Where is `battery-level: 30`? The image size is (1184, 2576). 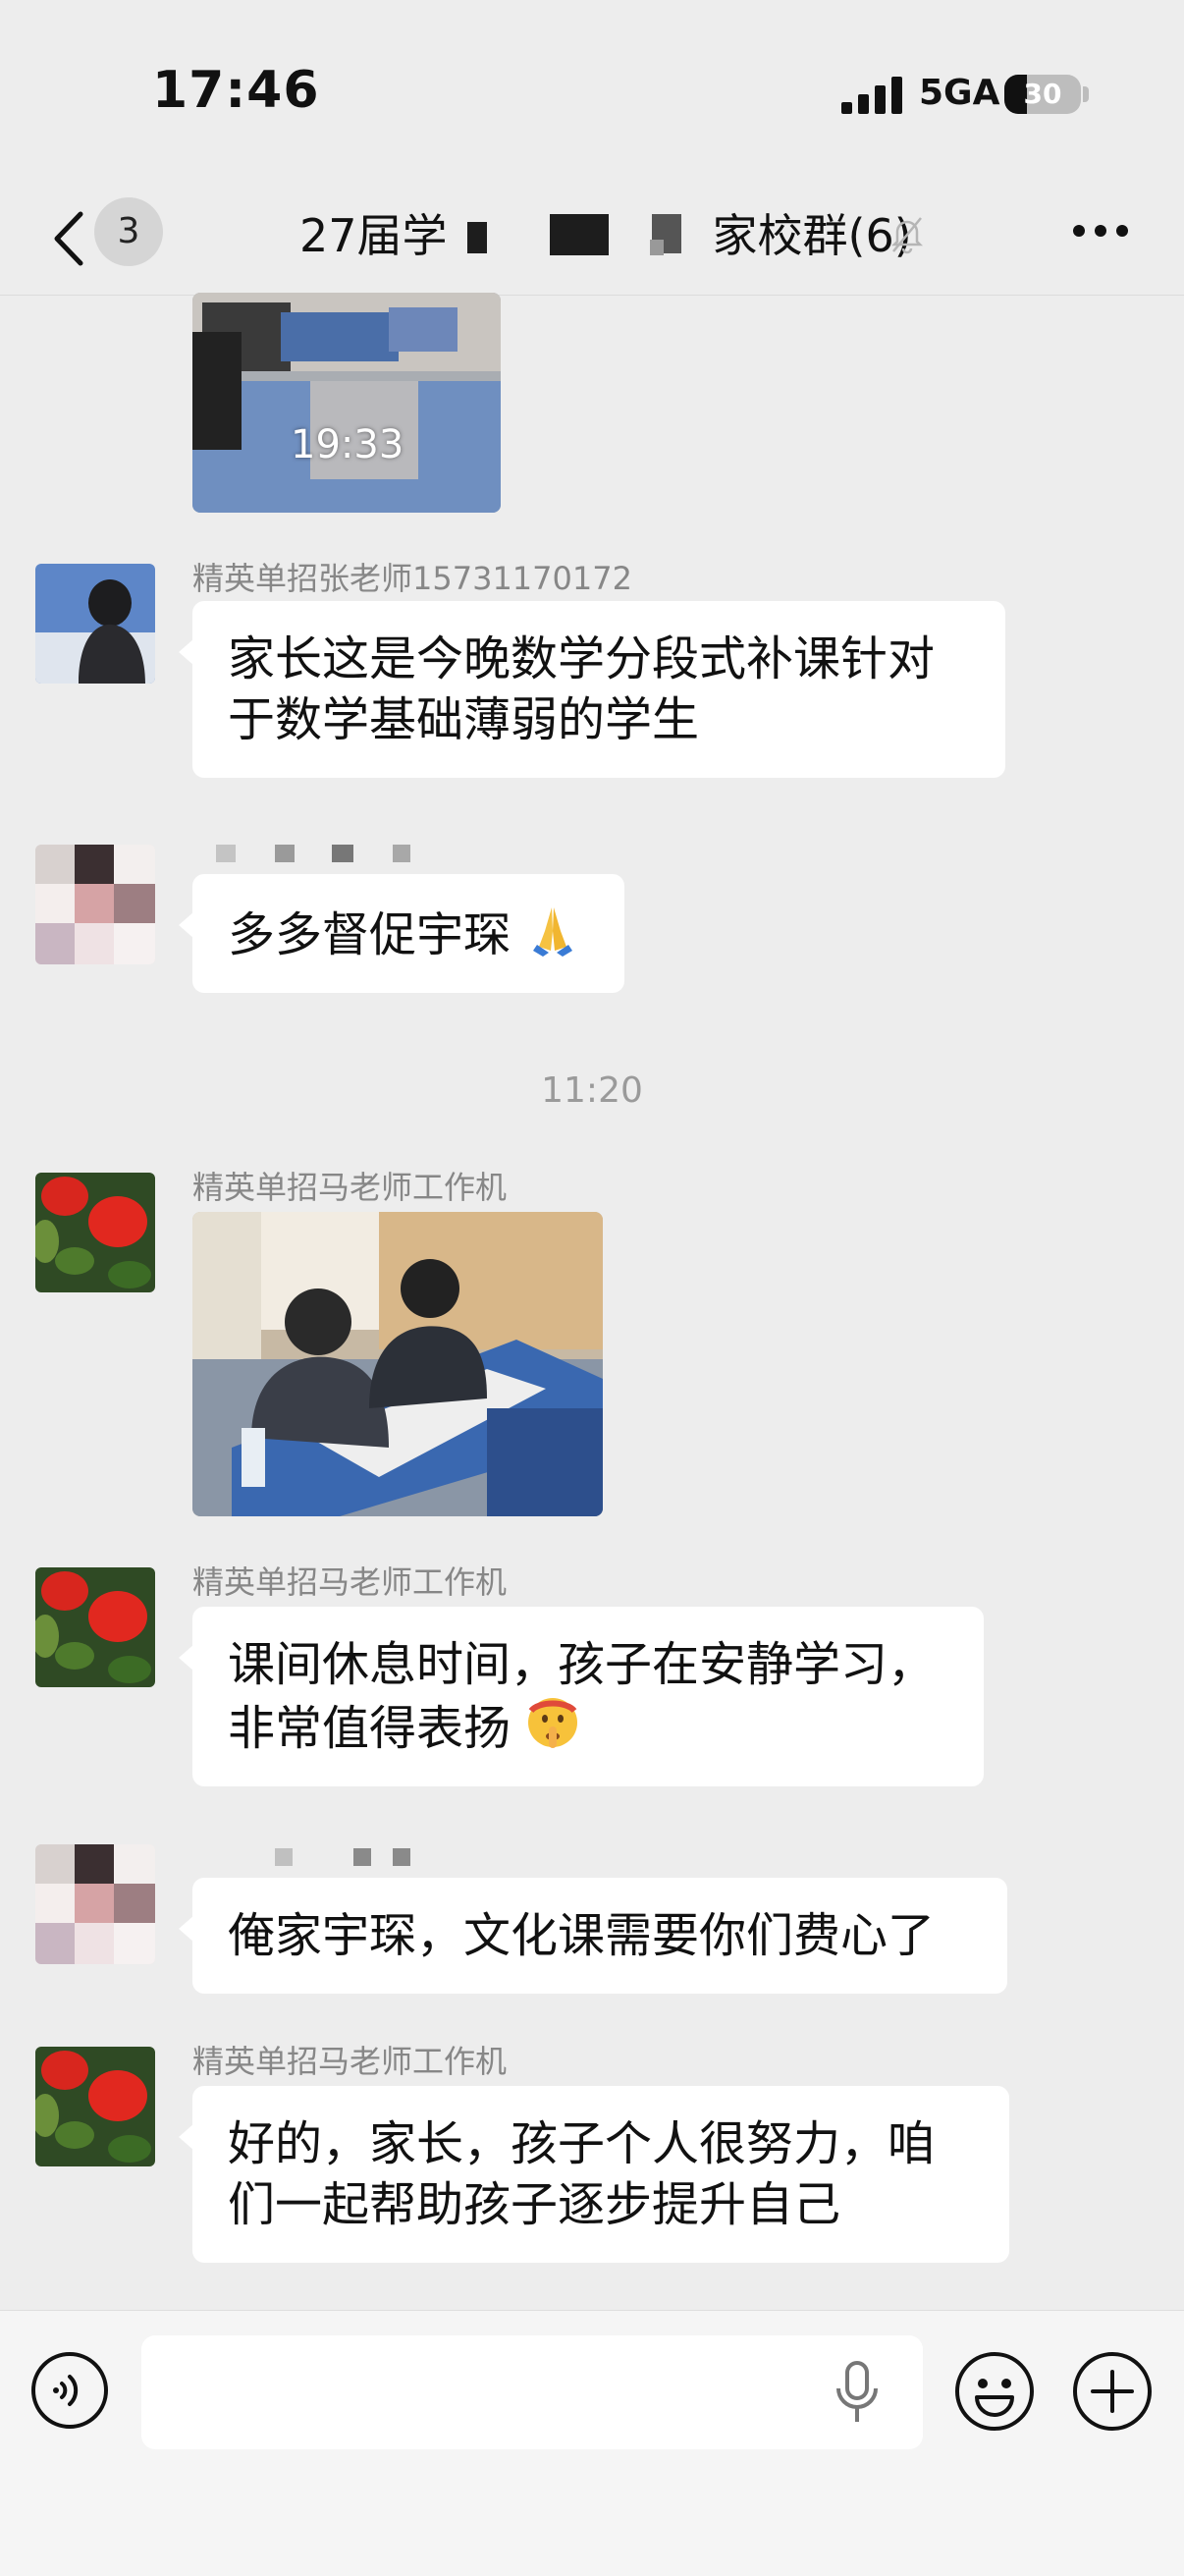
battery-level: 30 is located at coordinates (1042, 94).